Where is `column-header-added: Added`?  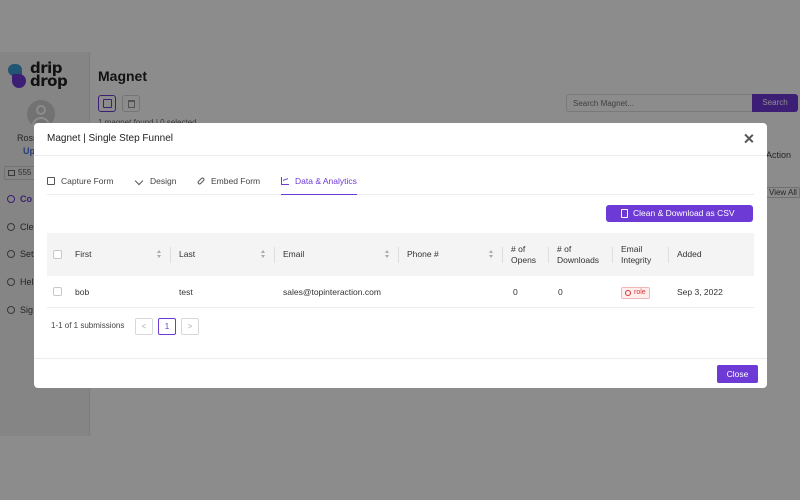 column-header-added: Added is located at coordinates (711, 254).